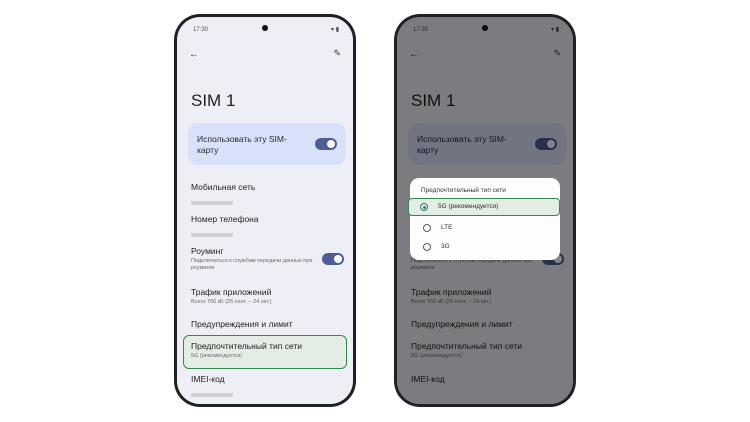  What do you see at coordinates (194, 54) in the screenshot?
I see `back-arrow-icon: ←` at bounding box center [194, 54].